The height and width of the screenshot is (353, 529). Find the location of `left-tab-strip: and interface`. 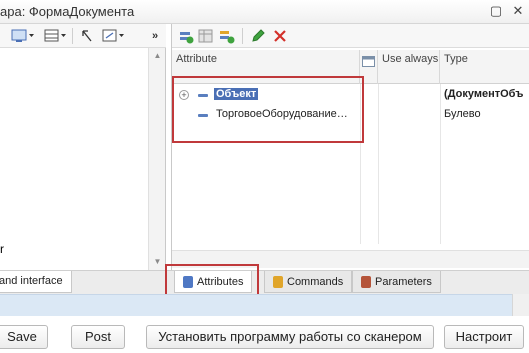

left-tab-strip: and interface is located at coordinates (83, 282).